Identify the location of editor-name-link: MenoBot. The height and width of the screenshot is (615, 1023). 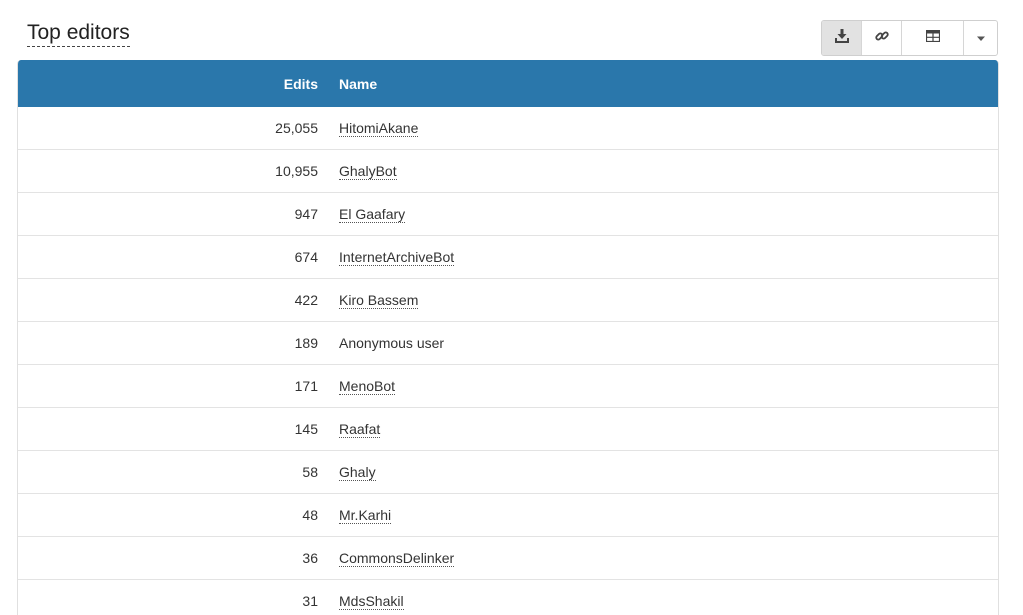
(367, 386).